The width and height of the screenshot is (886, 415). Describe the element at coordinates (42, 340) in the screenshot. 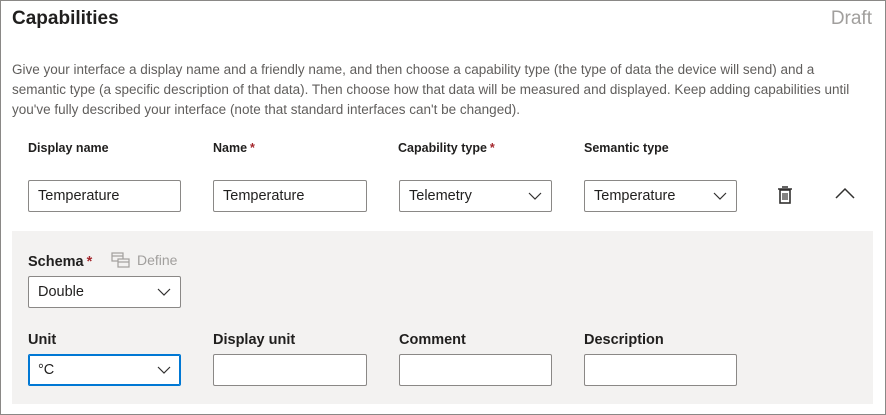

I see `unit-label: Unit` at that location.